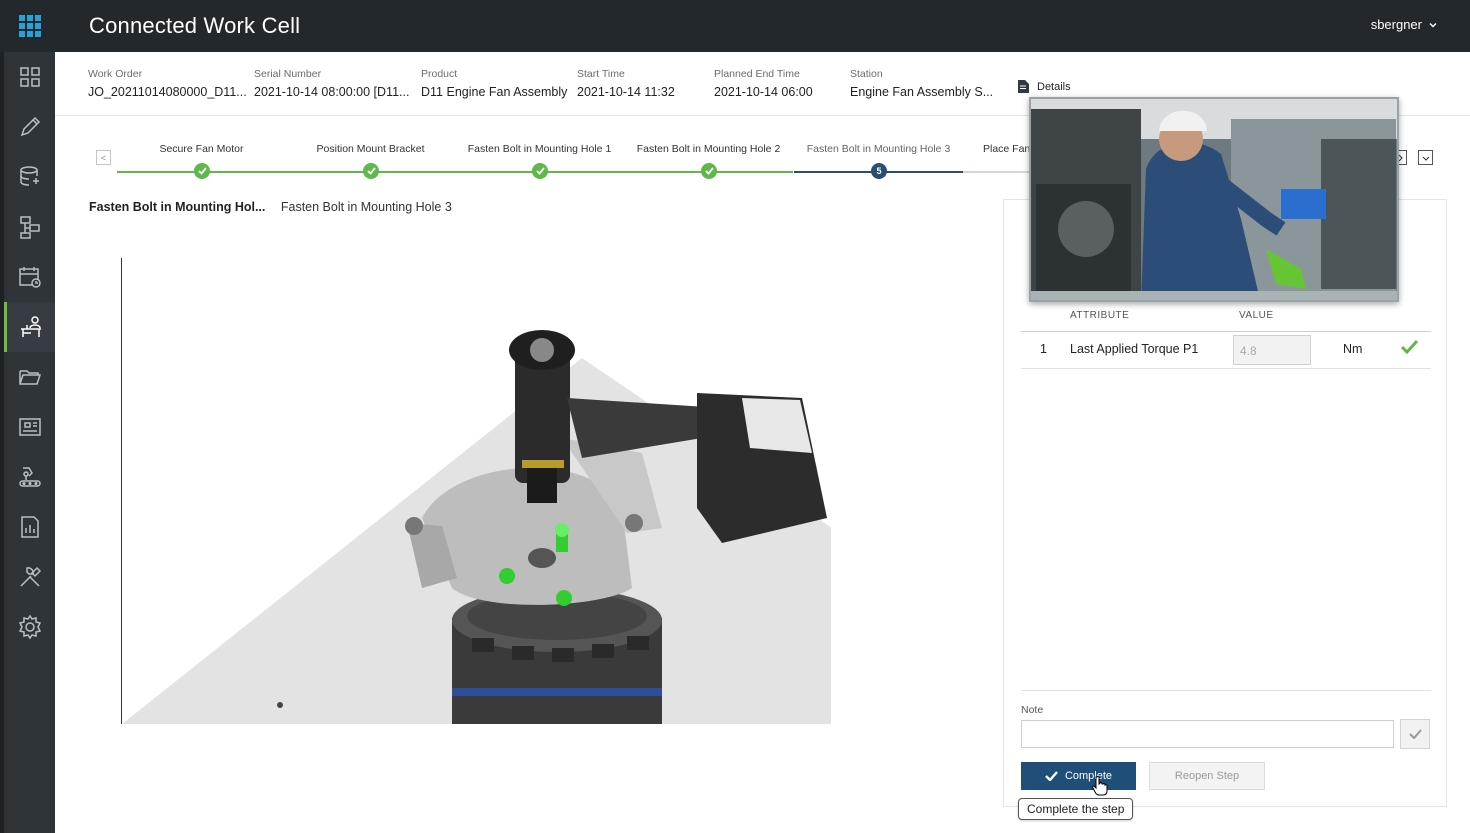  I want to click on planned-end-label: Planned End Time, so click(757, 74).